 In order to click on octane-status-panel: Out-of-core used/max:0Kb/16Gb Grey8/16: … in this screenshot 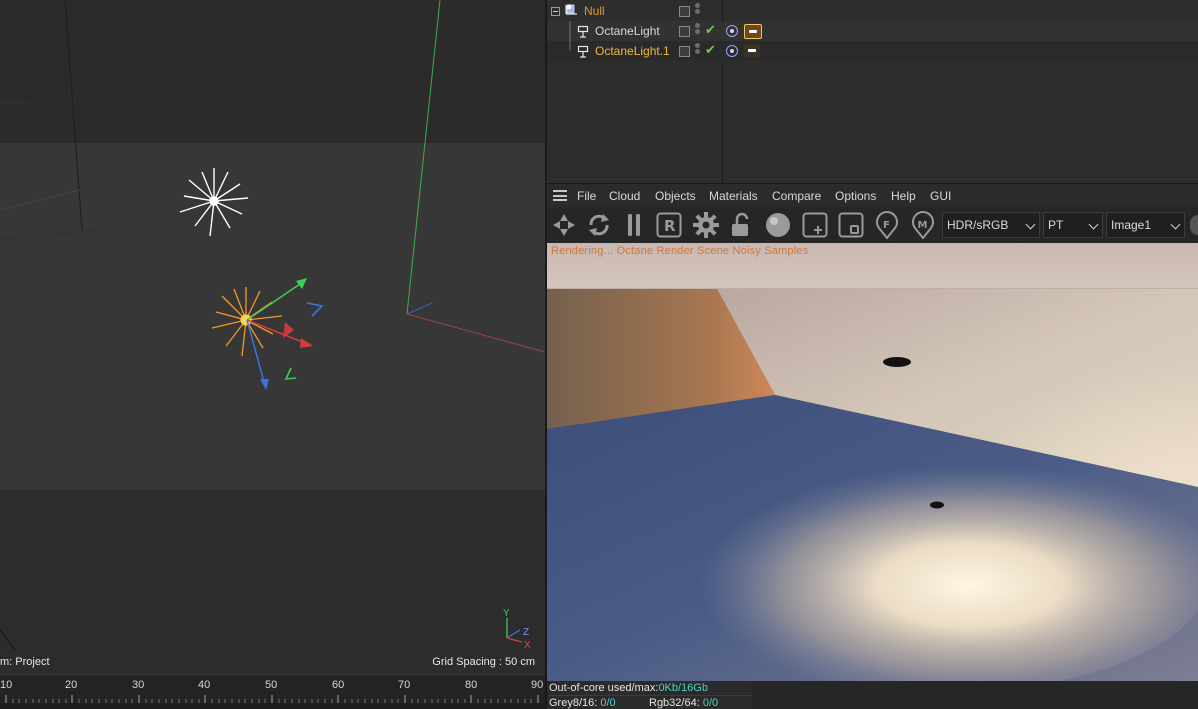, I will do `click(649, 695)`.